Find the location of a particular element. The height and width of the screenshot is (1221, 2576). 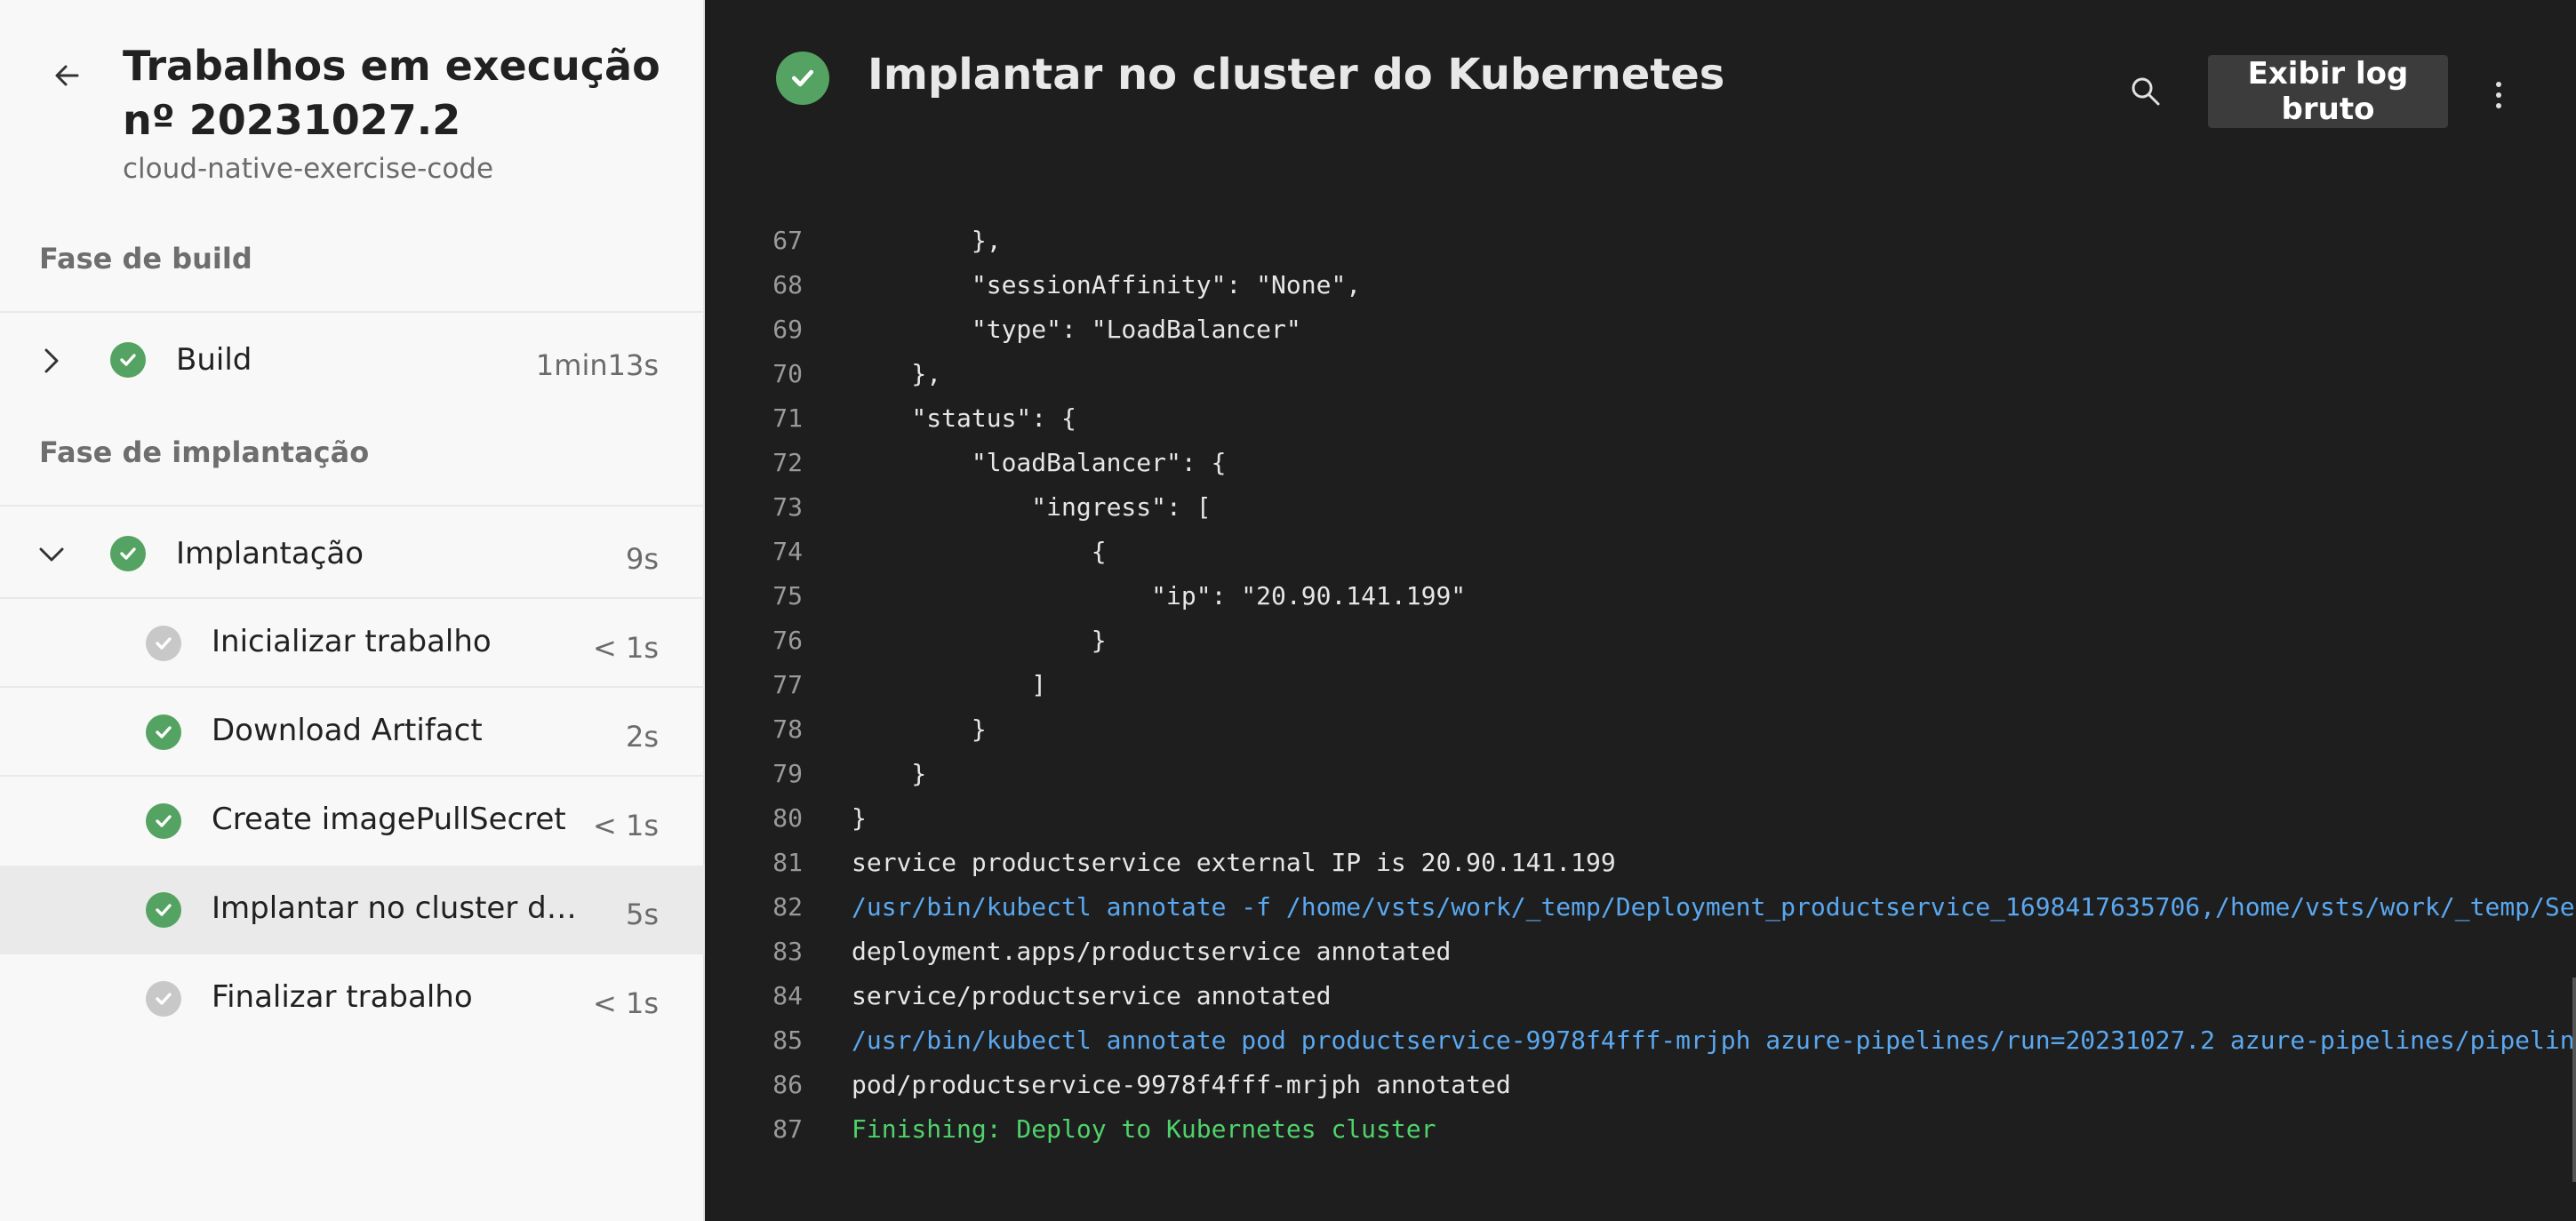

line-number: 81 is located at coordinates (787, 863).